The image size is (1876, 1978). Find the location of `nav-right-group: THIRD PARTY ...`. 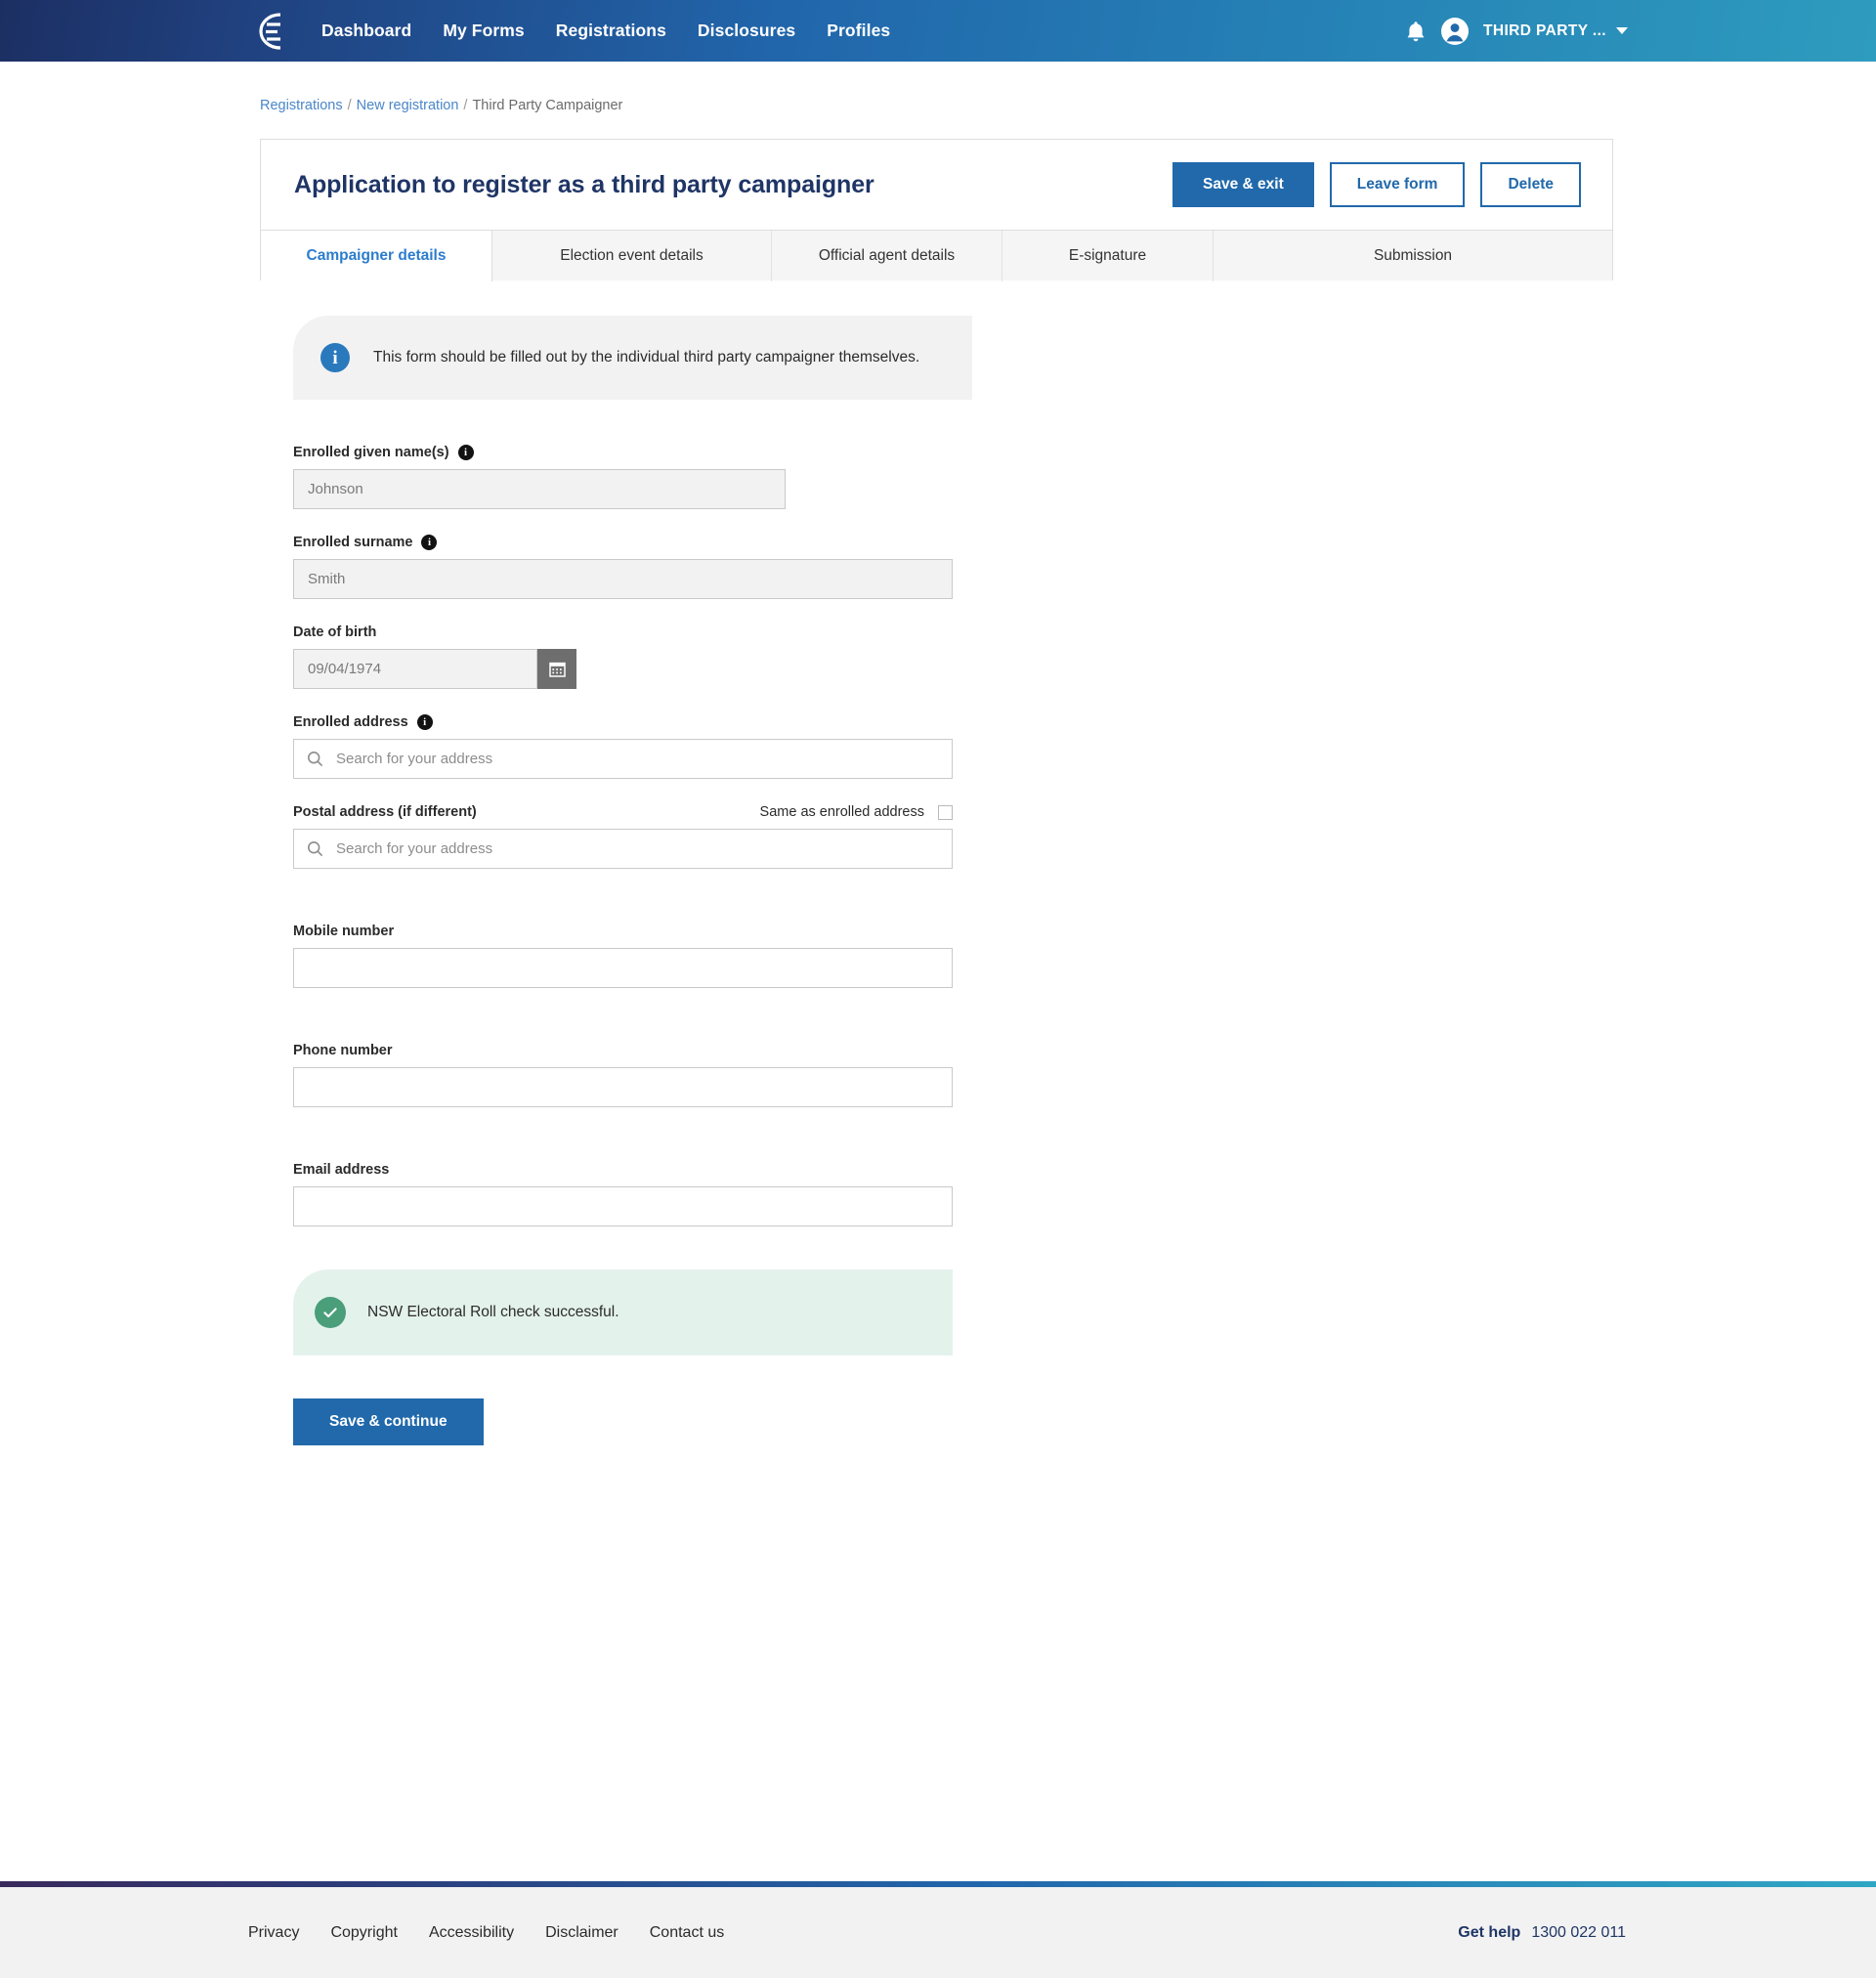

nav-right-group: THIRD PARTY ... is located at coordinates (1516, 31).